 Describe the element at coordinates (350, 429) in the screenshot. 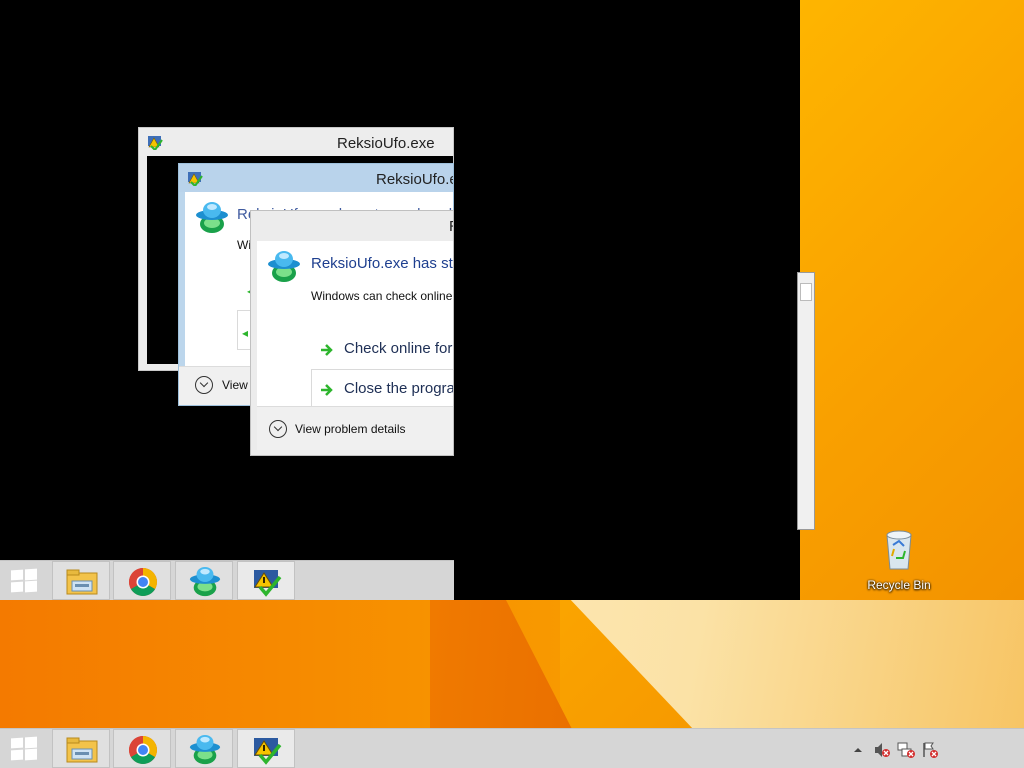

I see `view-problem-details-link: View problem details` at that location.